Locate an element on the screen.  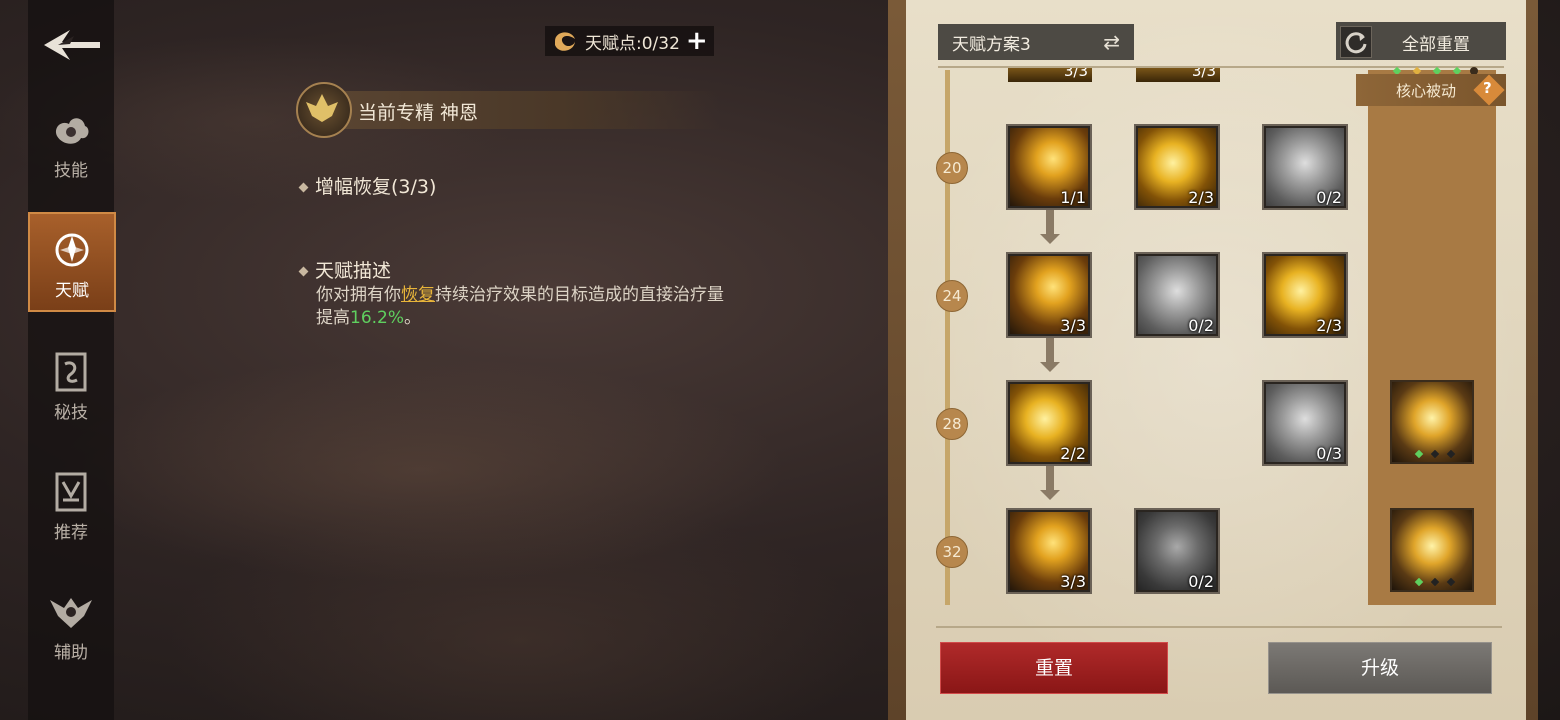
level-timeline is located at coordinates (947, 337).